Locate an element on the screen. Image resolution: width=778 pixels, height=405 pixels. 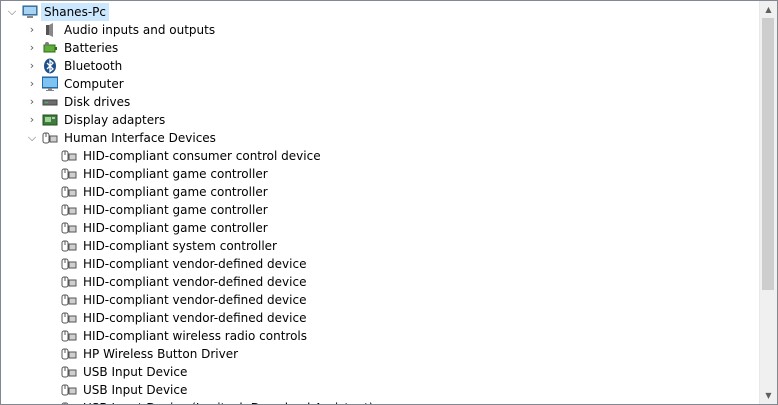
tree-category-batteries: › Batteries is located at coordinates (380, 48).